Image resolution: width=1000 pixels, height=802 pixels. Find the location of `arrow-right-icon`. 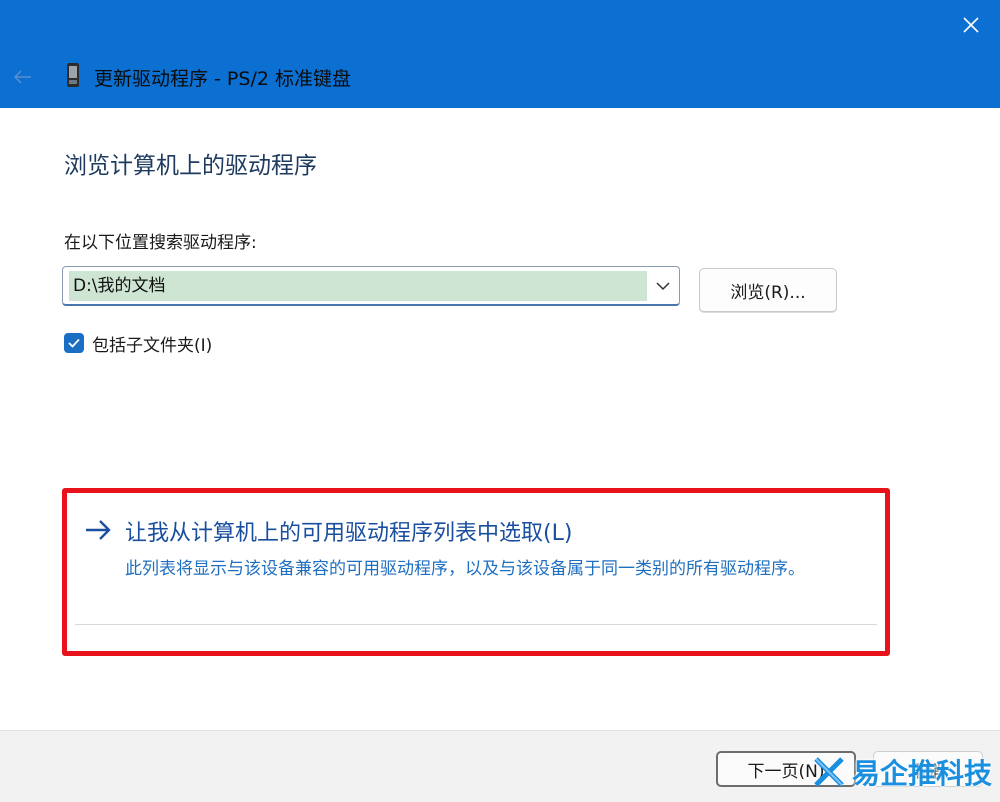

arrow-right-icon is located at coordinates (98, 530).